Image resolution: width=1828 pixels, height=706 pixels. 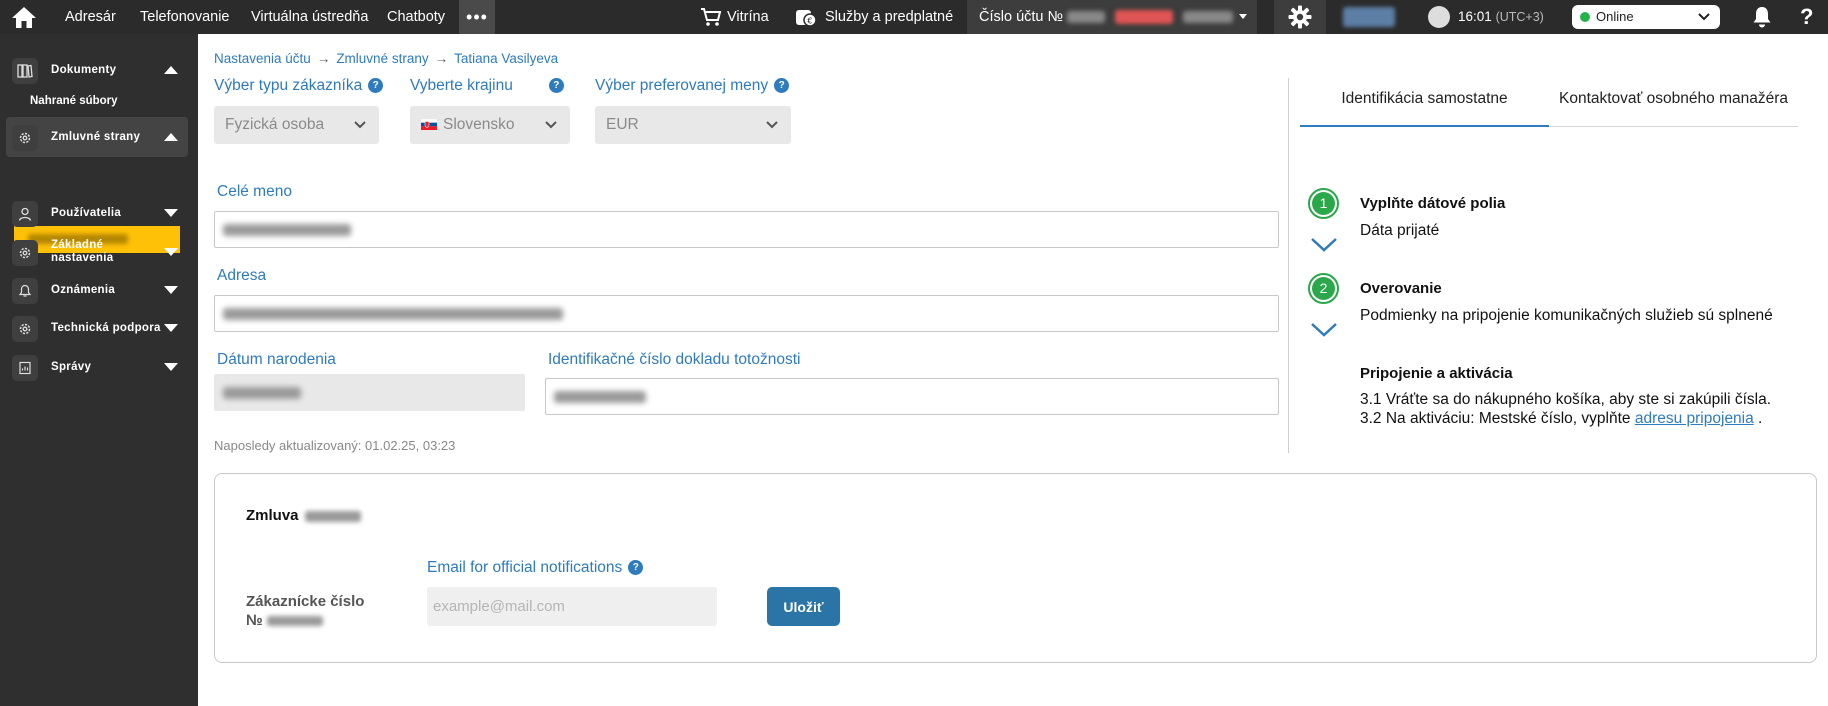 I want to click on bell-icon, so click(x=1762, y=17).